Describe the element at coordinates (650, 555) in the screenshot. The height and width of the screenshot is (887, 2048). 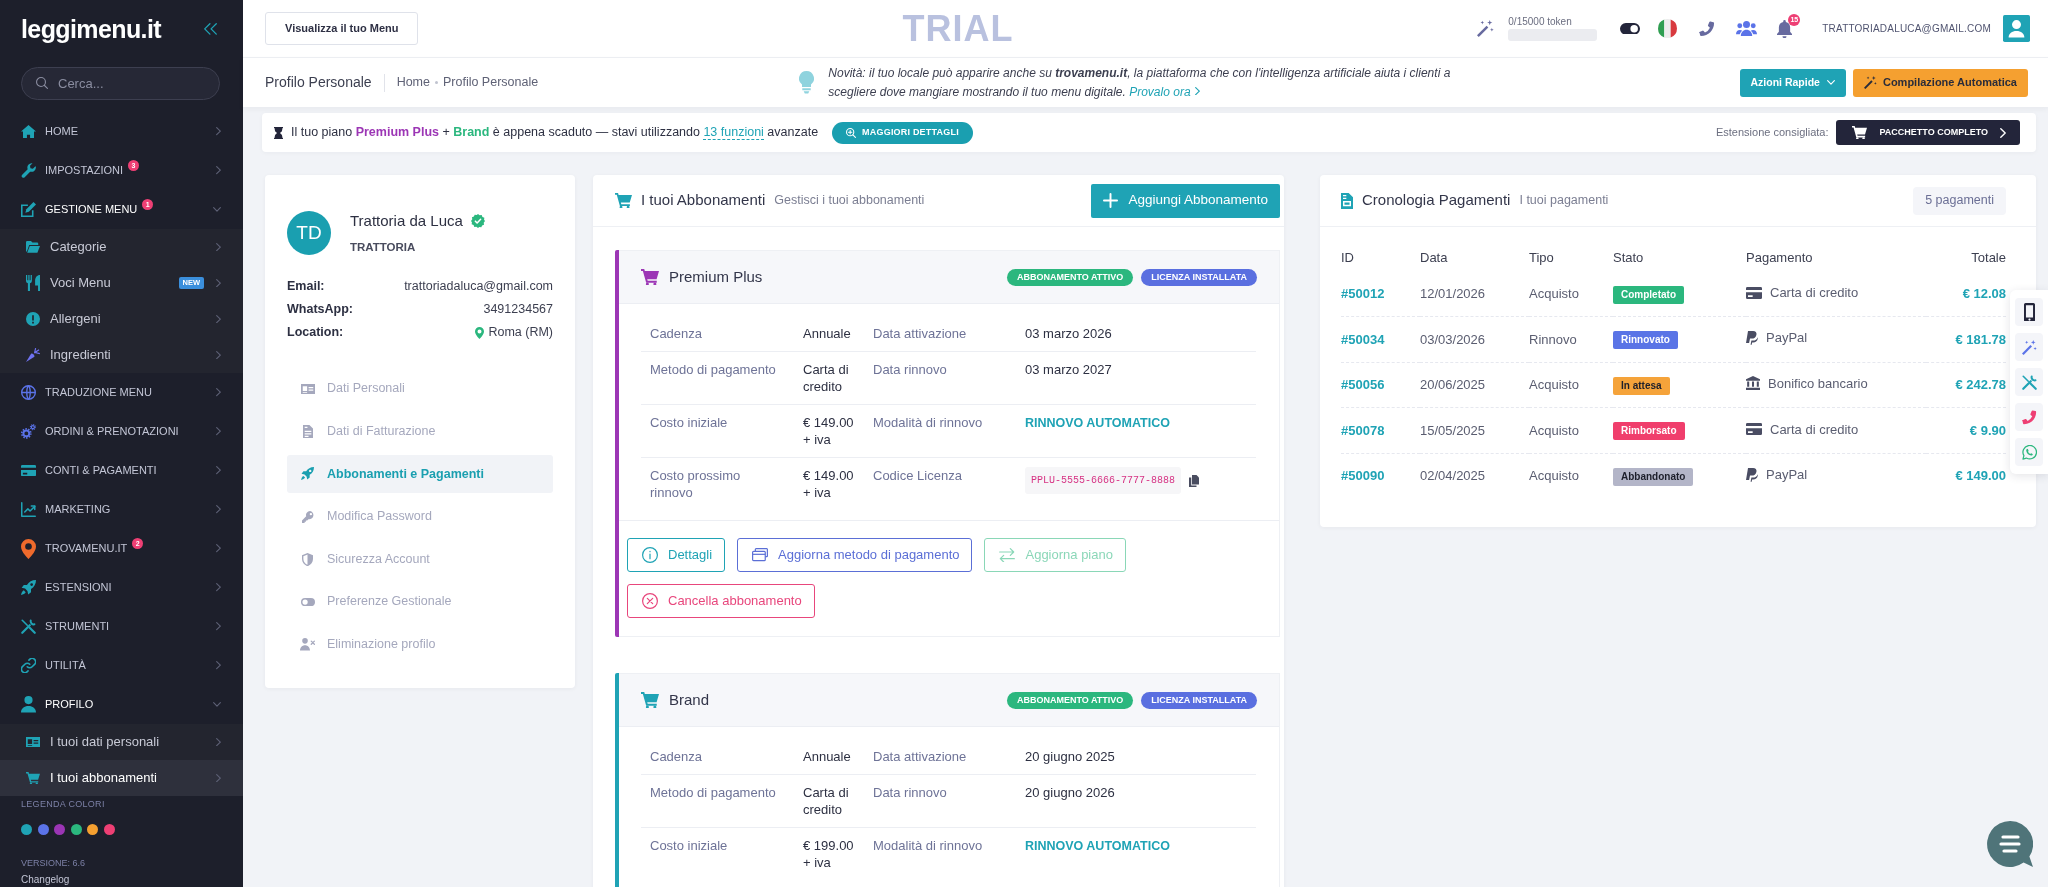
I see `info-icon` at that location.